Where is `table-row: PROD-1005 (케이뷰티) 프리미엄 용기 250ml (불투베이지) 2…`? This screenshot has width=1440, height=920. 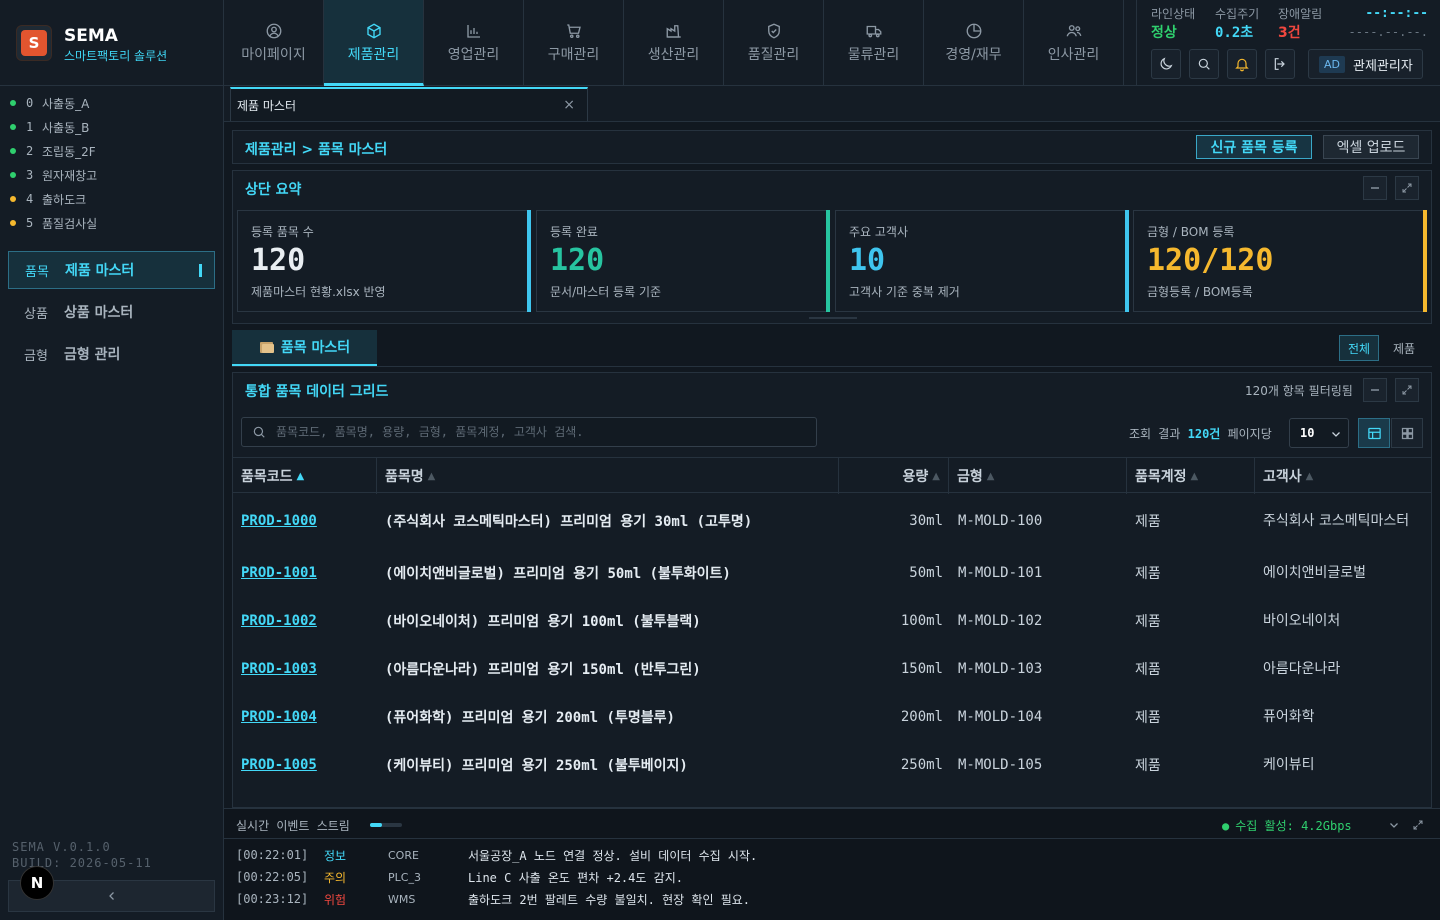 table-row: PROD-1005 (케이뷰티) 프리미엄 용기 250ml (불투베이지) 2… is located at coordinates (832, 765).